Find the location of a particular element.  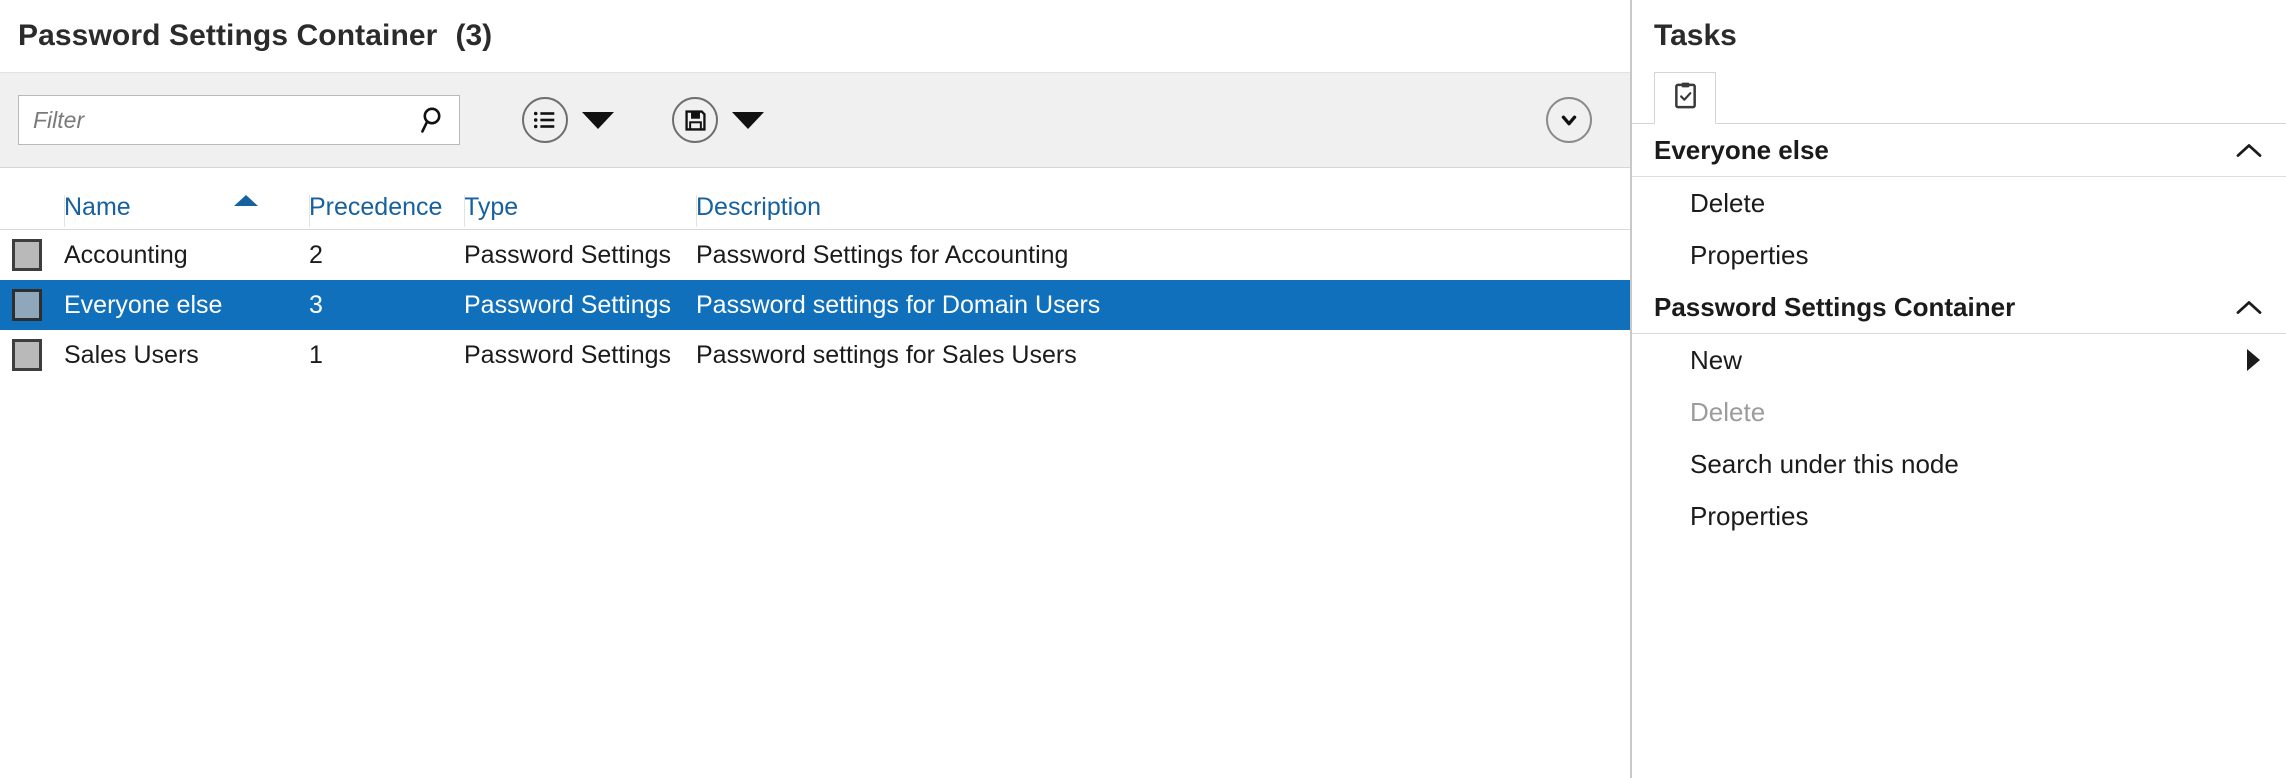

task-item-search-under-this-node: Search under this node is located at coordinates (1959, 464).